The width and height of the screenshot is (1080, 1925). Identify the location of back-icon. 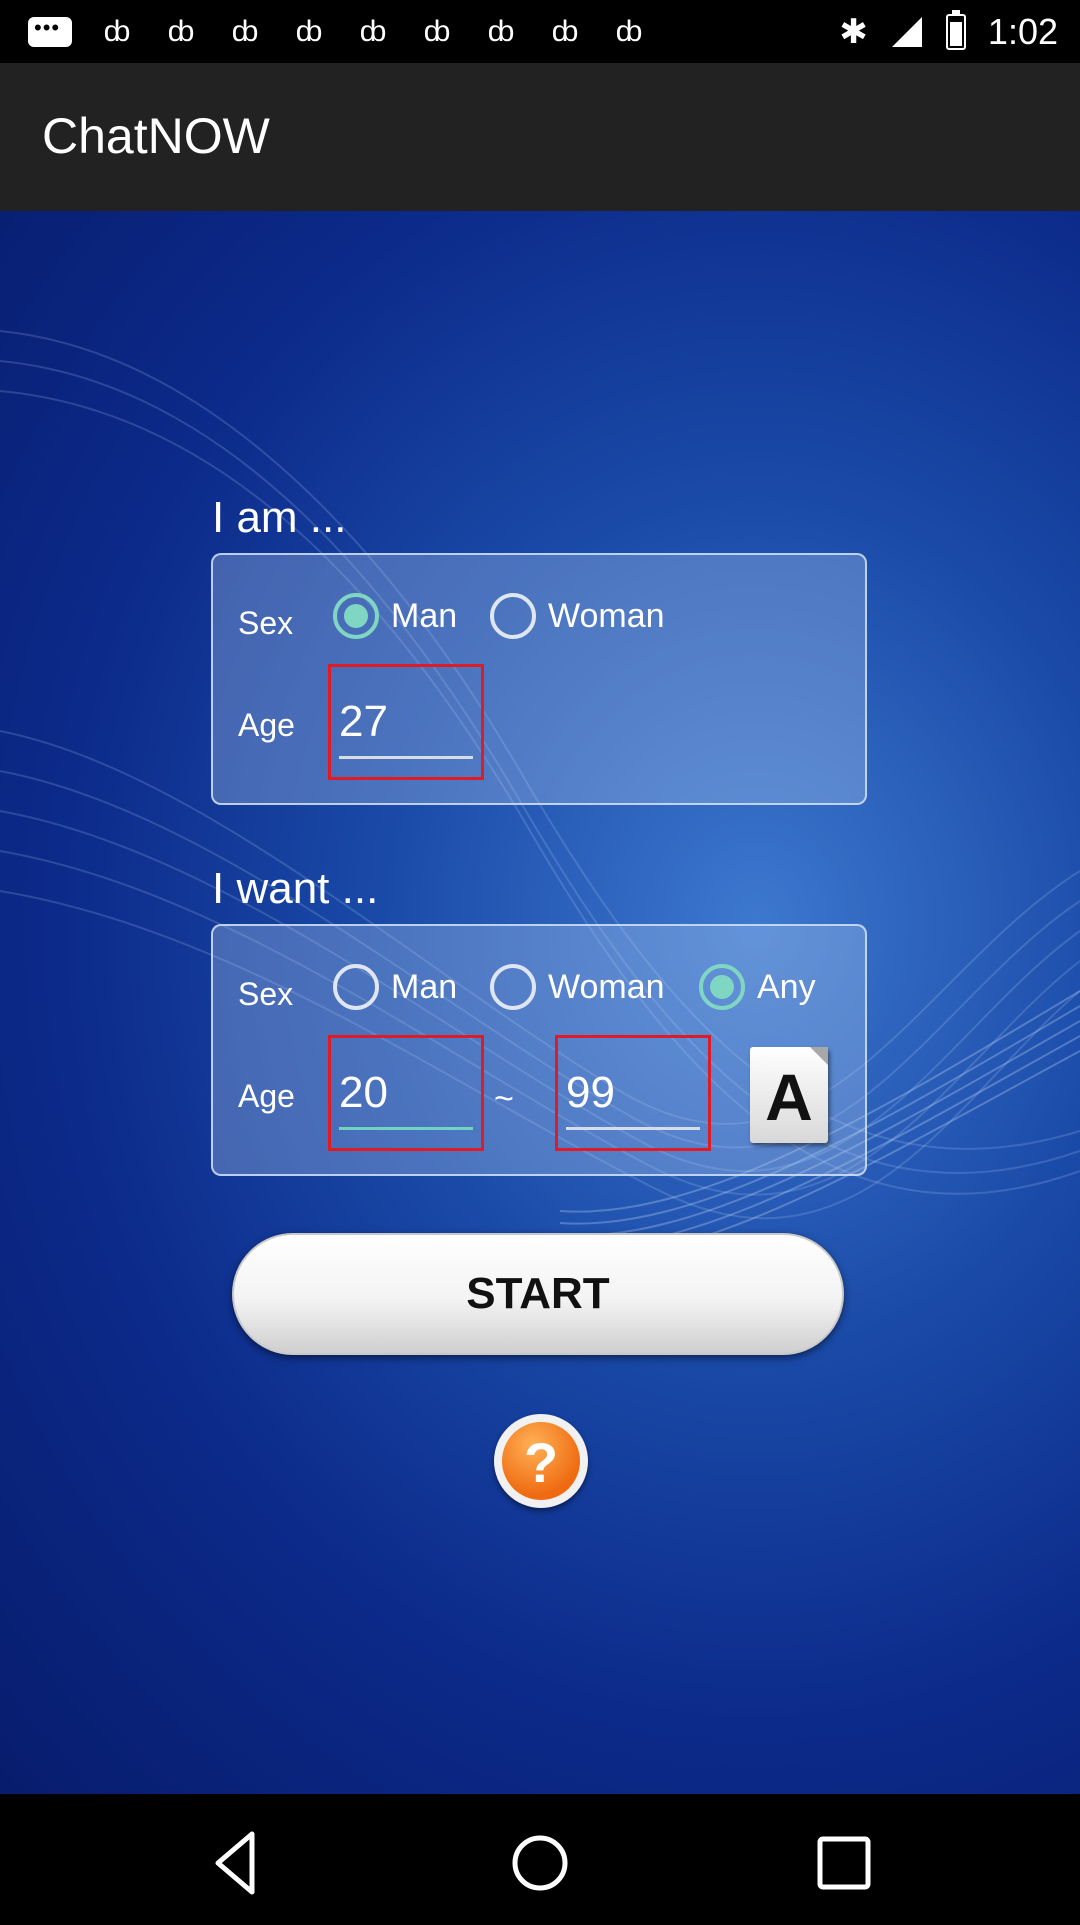
(235, 1863).